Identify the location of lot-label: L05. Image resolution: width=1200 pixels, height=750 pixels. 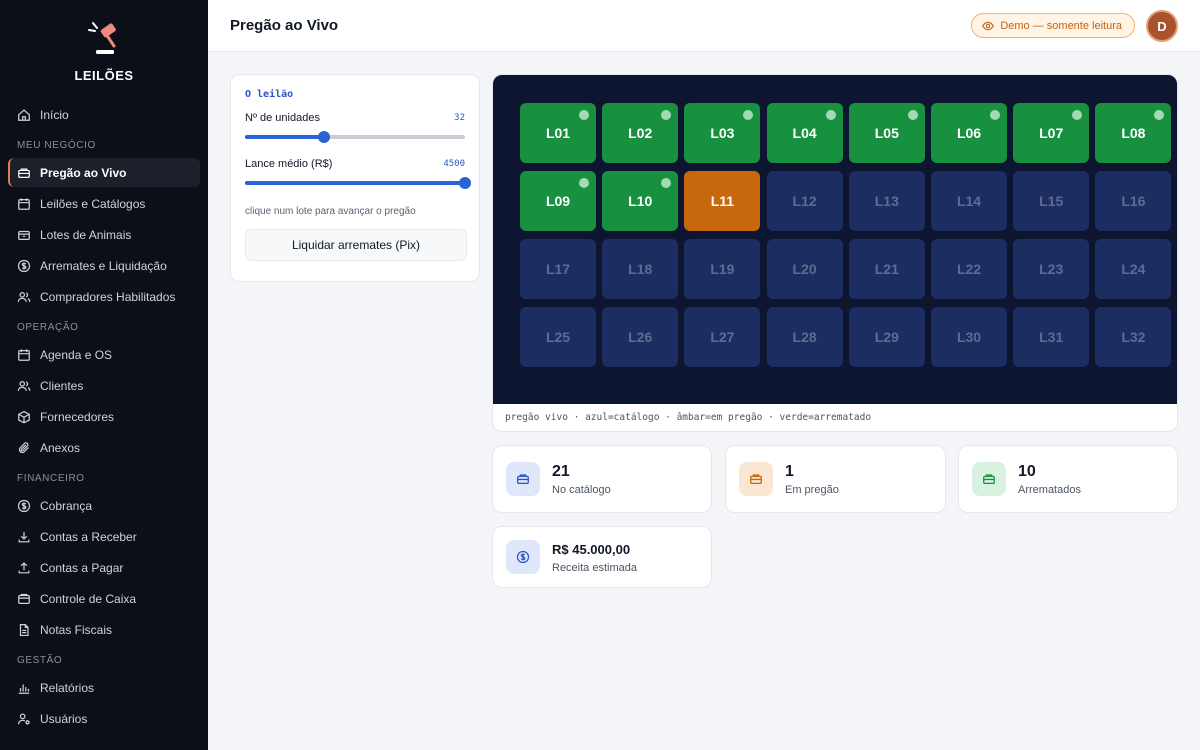
(886, 133).